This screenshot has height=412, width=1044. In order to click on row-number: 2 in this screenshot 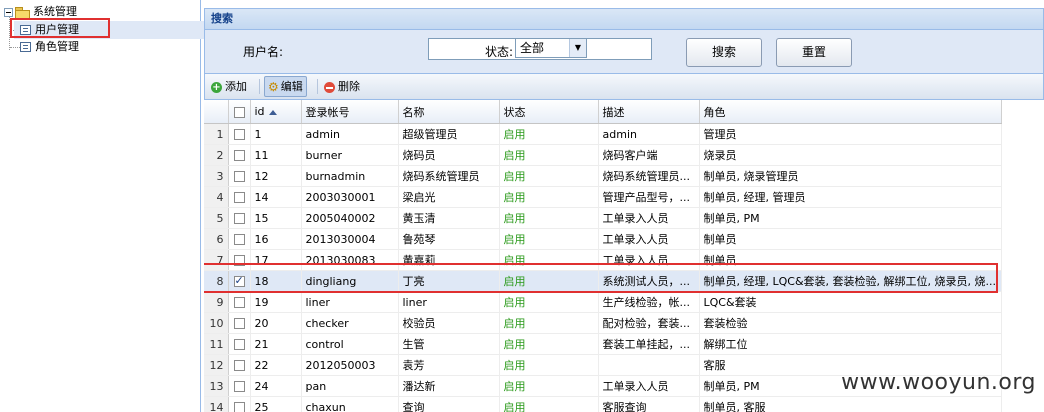, I will do `click(216, 155)`.